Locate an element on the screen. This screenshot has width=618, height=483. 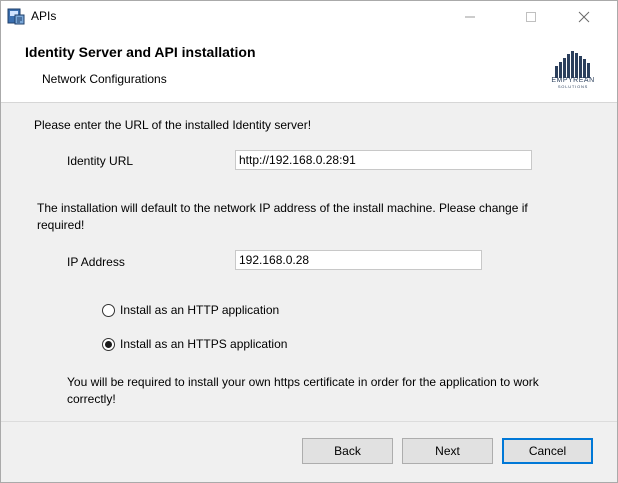
close-button is located at coordinates (584, 16).